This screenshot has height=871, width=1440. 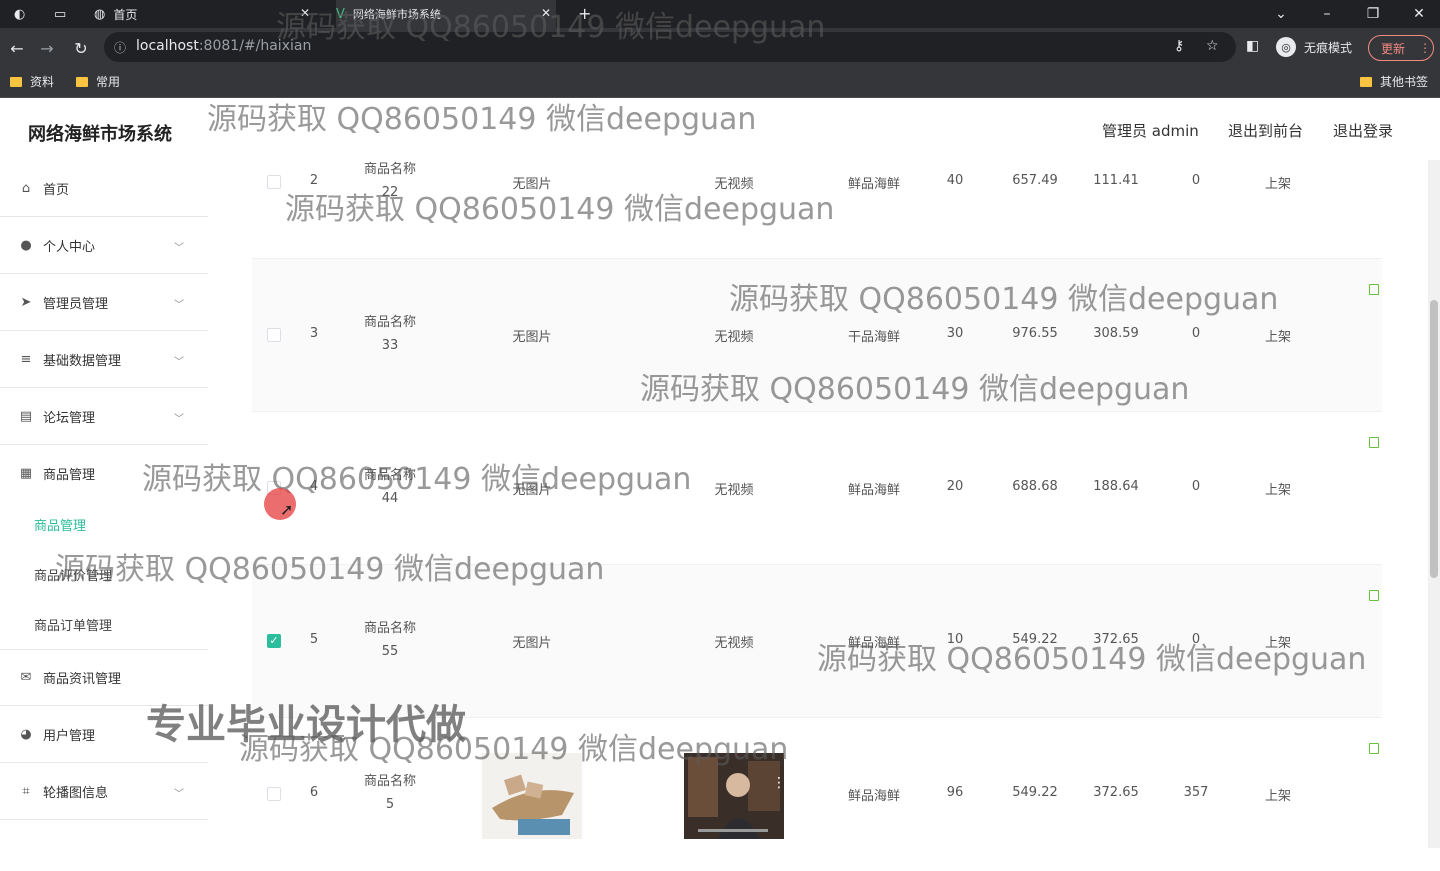 What do you see at coordinates (104, 416) in the screenshot?
I see `sidebar-item-forum: ▤ 论坛管理 ﹀` at bounding box center [104, 416].